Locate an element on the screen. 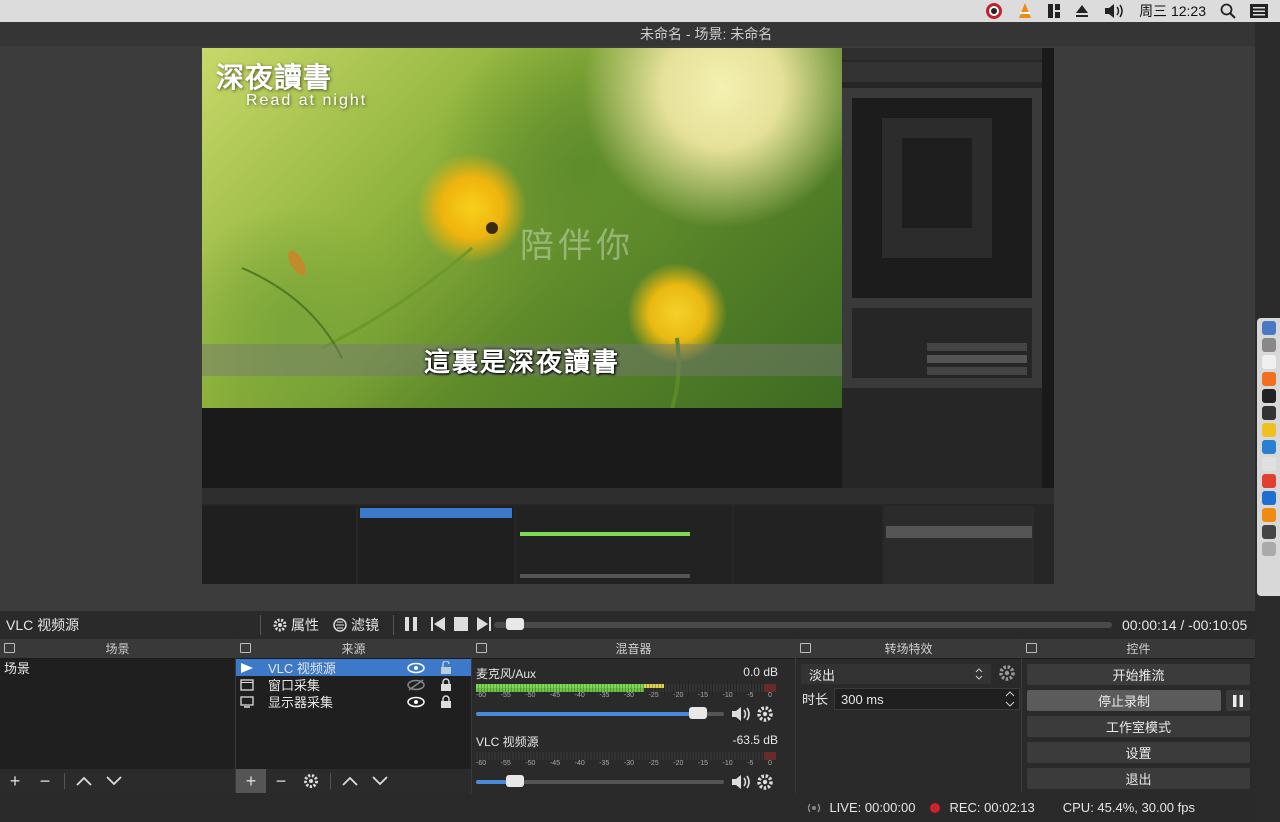 The height and width of the screenshot is (822, 1280). scenes-list: 场景 is located at coordinates (117, 714).